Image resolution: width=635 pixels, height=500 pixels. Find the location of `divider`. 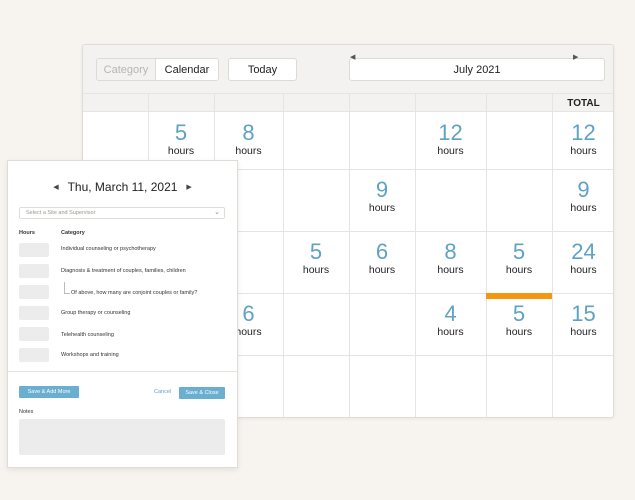

divider is located at coordinates (122, 371).